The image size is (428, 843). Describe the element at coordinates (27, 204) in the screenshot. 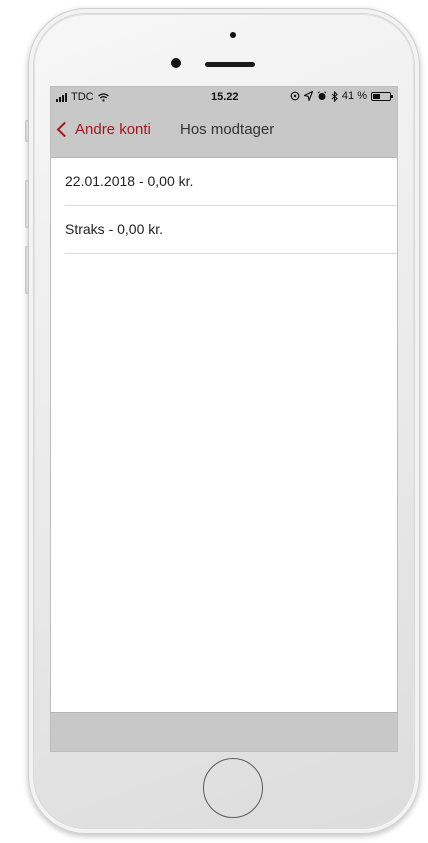

I see `volume-up-button` at that location.